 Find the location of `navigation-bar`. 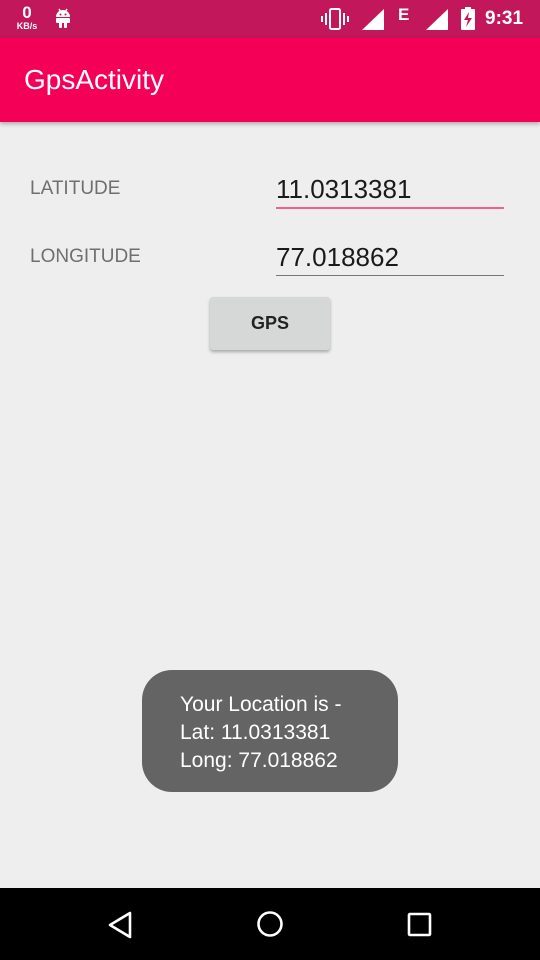

navigation-bar is located at coordinates (270, 924).